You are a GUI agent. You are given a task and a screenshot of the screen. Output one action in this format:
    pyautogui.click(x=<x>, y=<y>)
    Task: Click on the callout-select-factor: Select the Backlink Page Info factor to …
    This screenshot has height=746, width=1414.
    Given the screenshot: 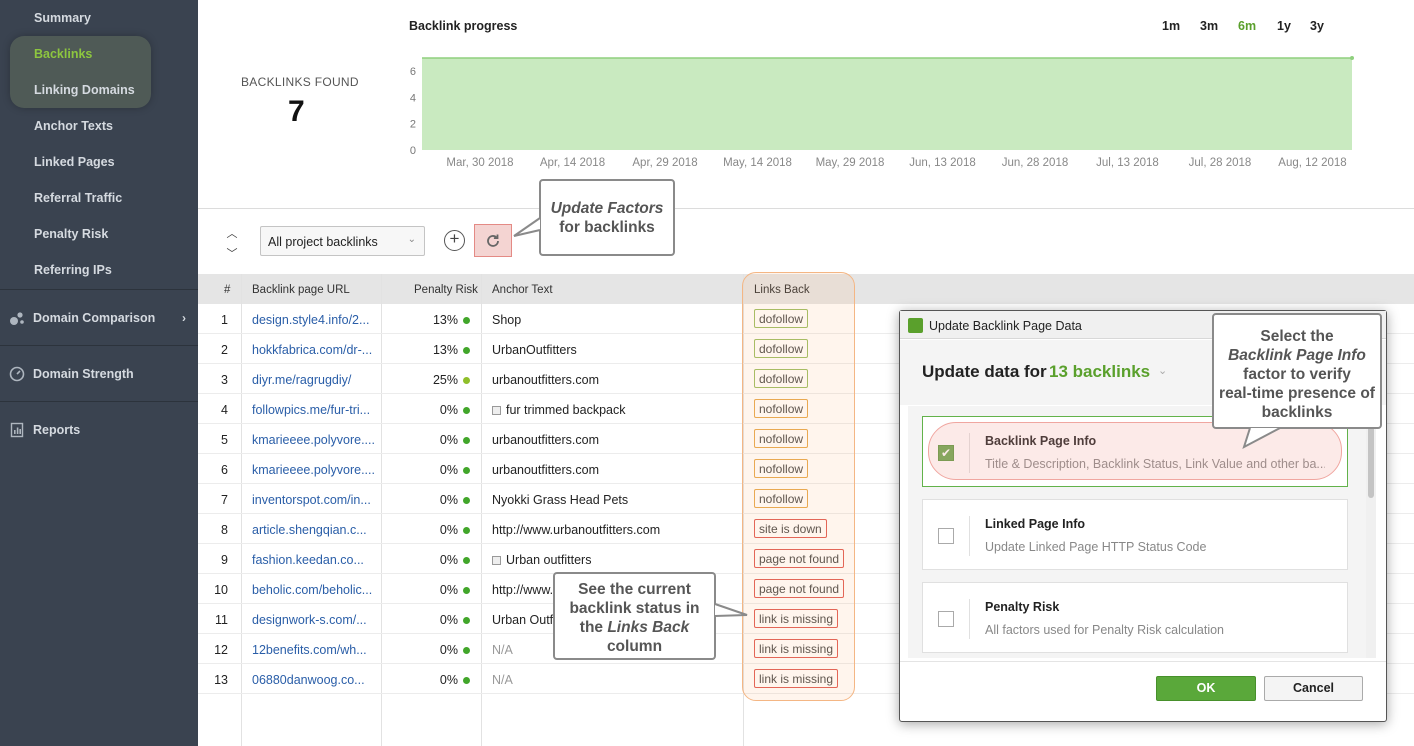 What is the action you would take?
    pyautogui.click(x=1297, y=371)
    